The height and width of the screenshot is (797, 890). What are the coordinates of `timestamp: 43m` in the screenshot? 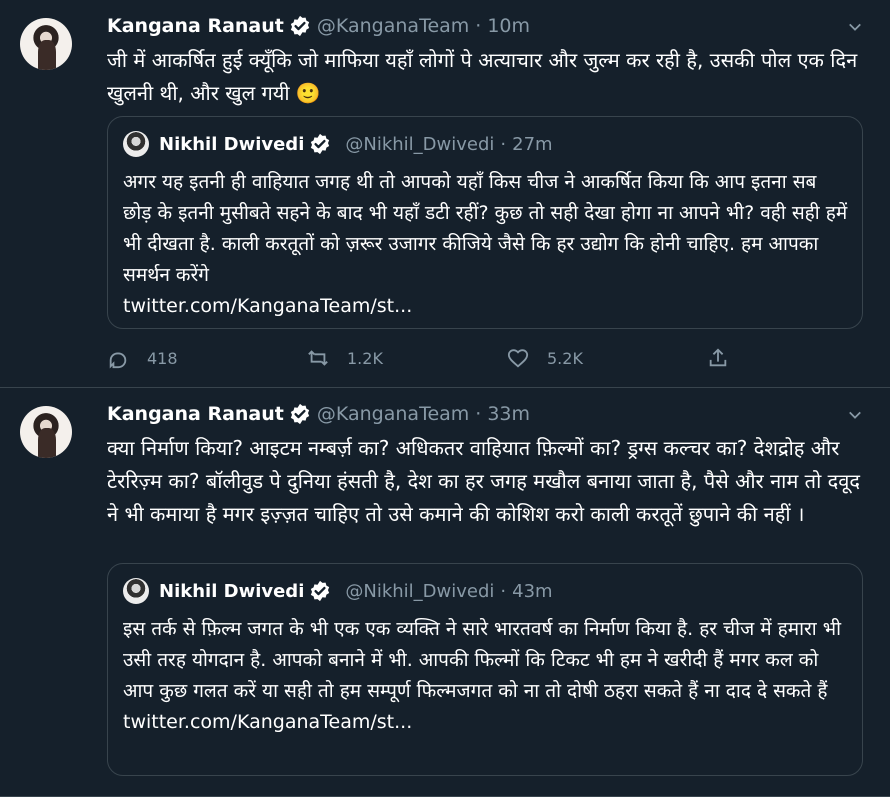 It's located at (532, 591).